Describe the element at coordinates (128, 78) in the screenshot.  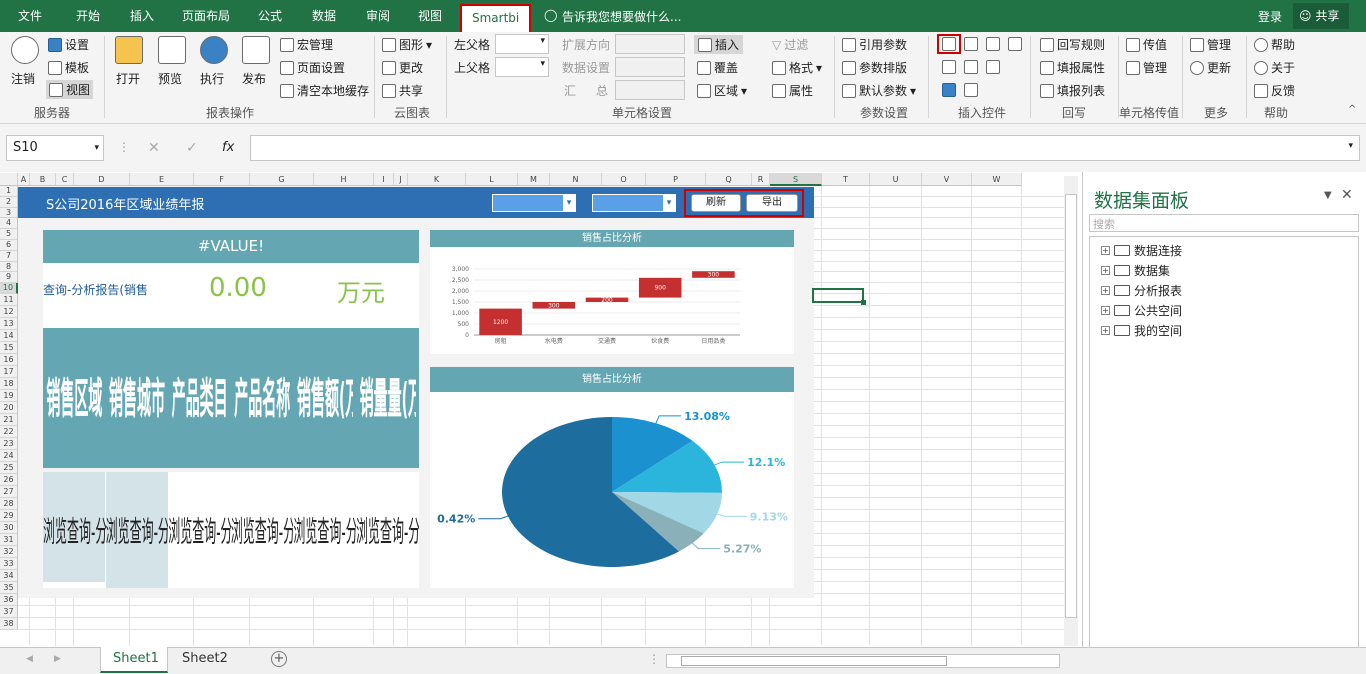
I see `open-button: 打开` at that location.